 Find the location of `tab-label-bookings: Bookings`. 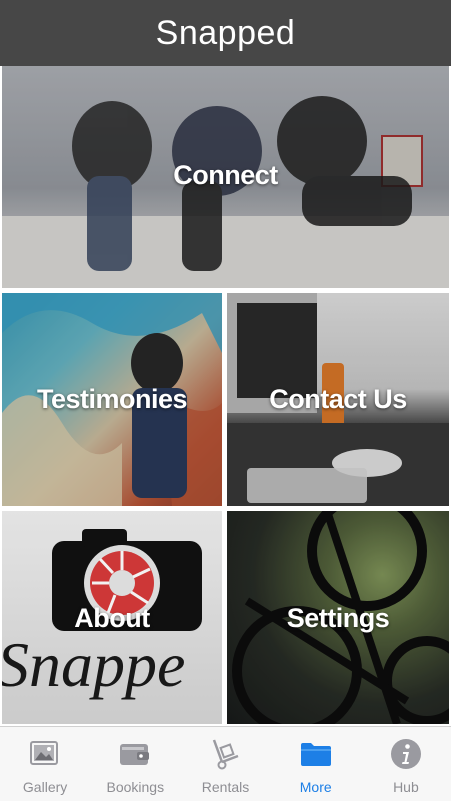

tab-label-bookings: Bookings is located at coordinates (135, 787).